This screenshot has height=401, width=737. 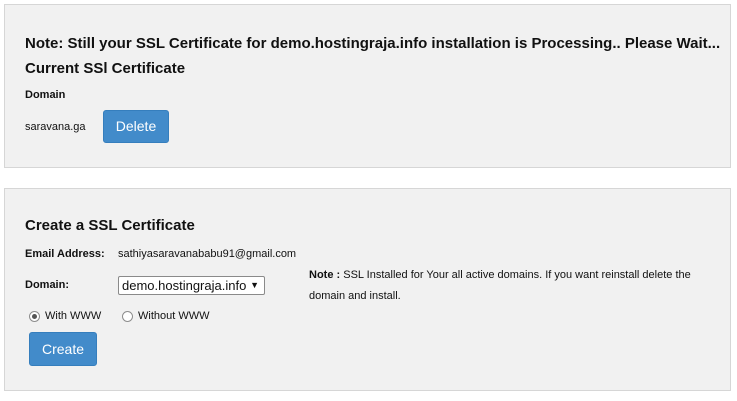 What do you see at coordinates (63, 349) in the screenshot?
I see `create-button: Create` at bounding box center [63, 349].